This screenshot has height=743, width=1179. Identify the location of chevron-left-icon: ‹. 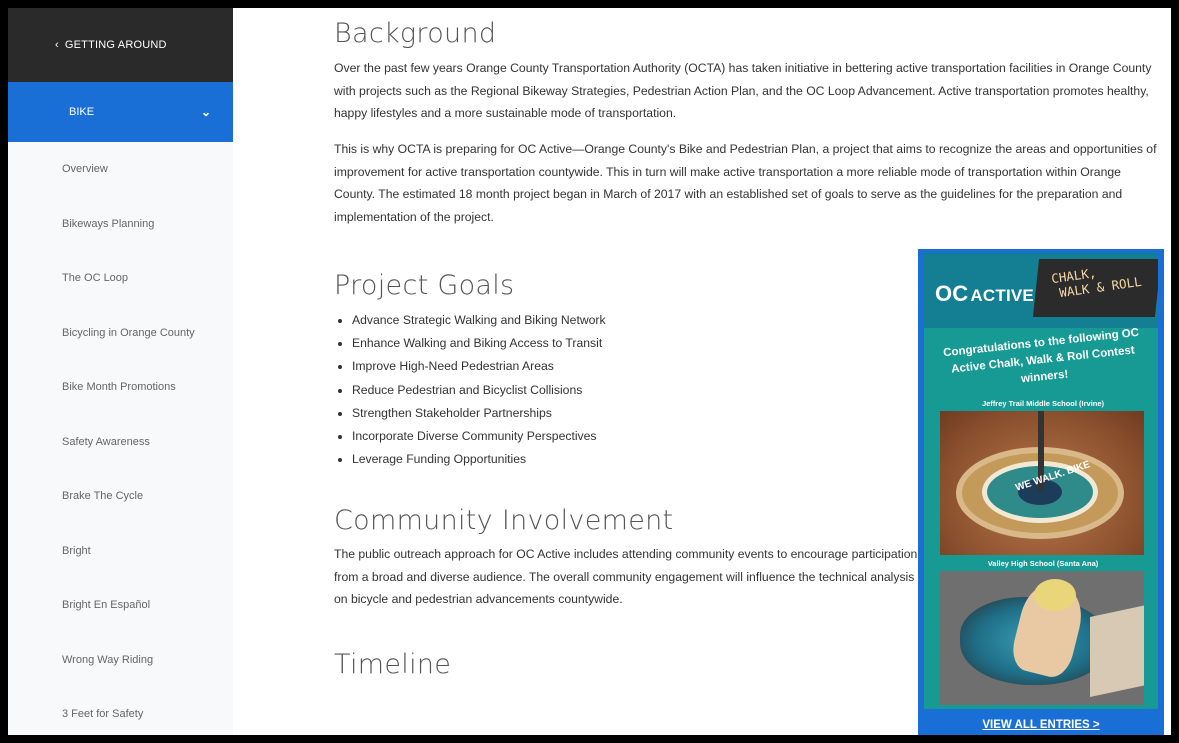
(57, 45).